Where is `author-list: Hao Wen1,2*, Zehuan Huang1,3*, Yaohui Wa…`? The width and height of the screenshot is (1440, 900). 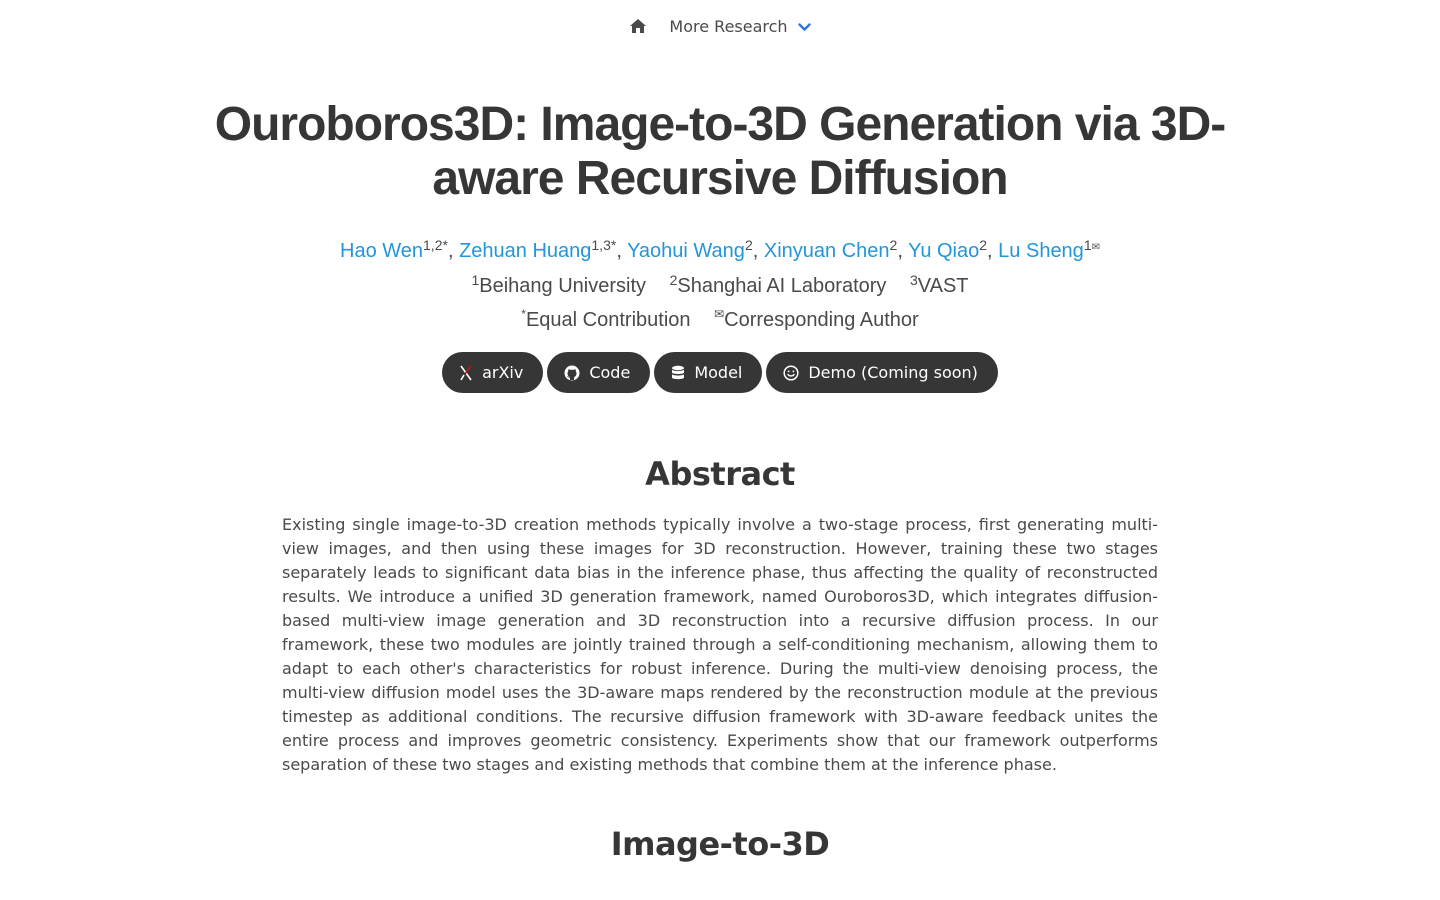 author-list: Hao Wen1,2*, Zehuan Huang1,3*, Yaohui Wa… is located at coordinates (720, 249).